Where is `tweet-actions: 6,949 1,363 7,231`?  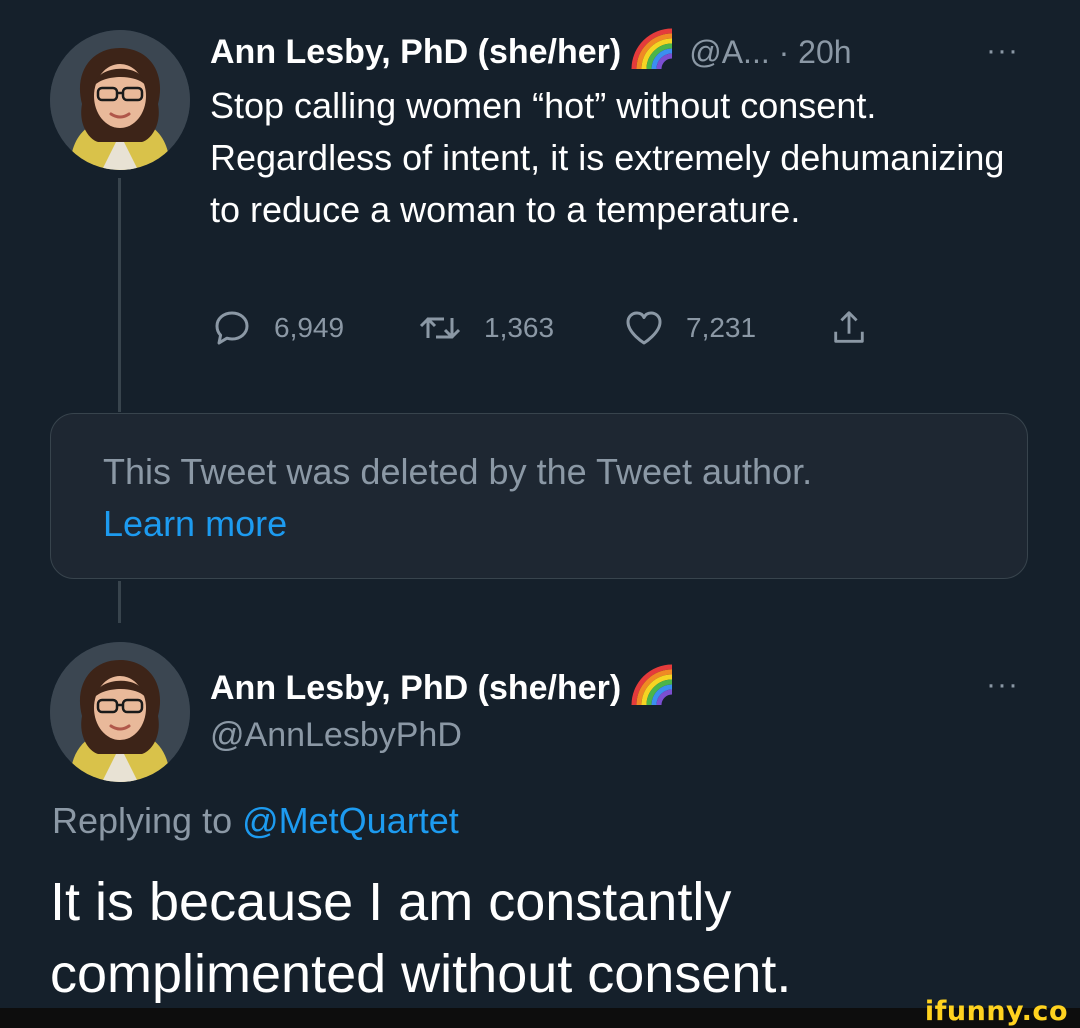 tweet-actions: 6,949 1,363 7,231 is located at coordinates (551, 328).